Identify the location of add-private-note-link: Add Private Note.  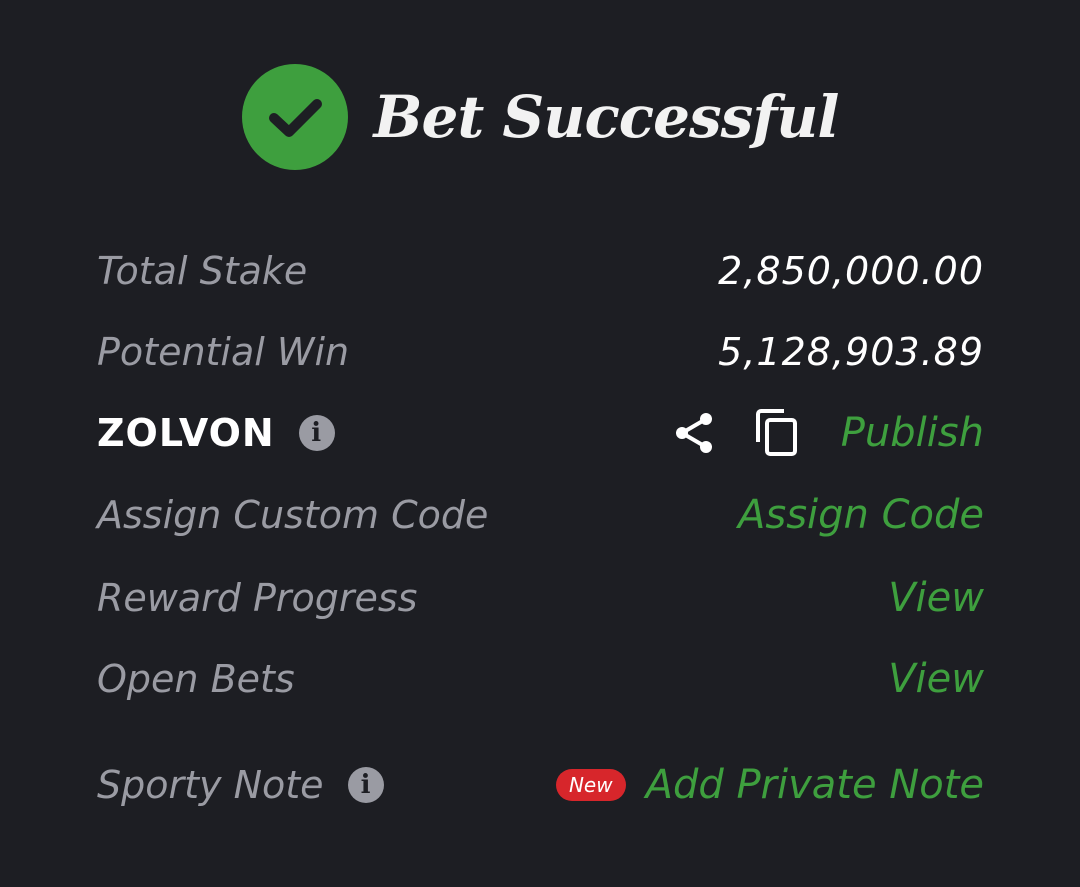
(815, 785).